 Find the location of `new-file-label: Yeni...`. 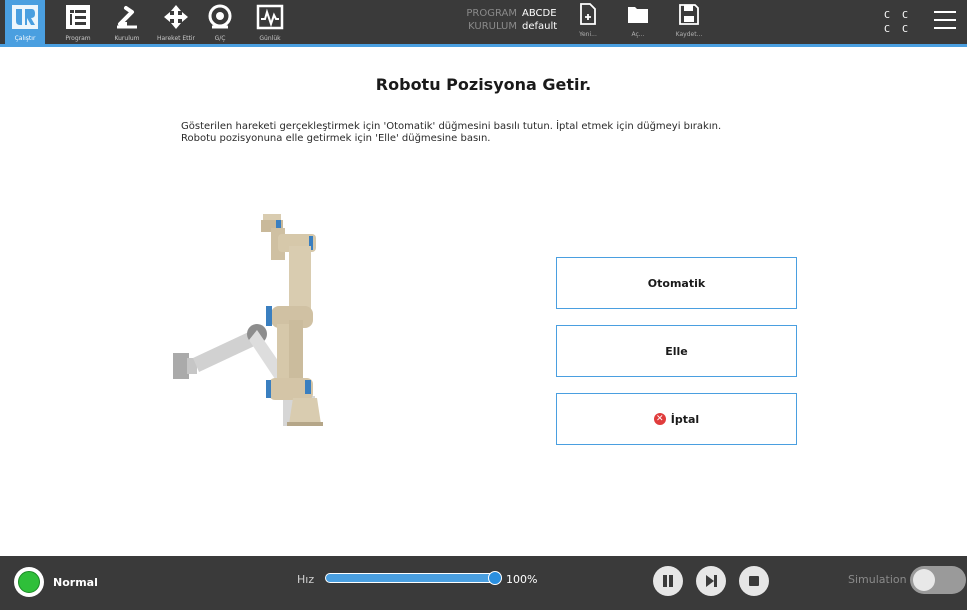

new-file-label: Yeni... is located at coordinates (588, 34).